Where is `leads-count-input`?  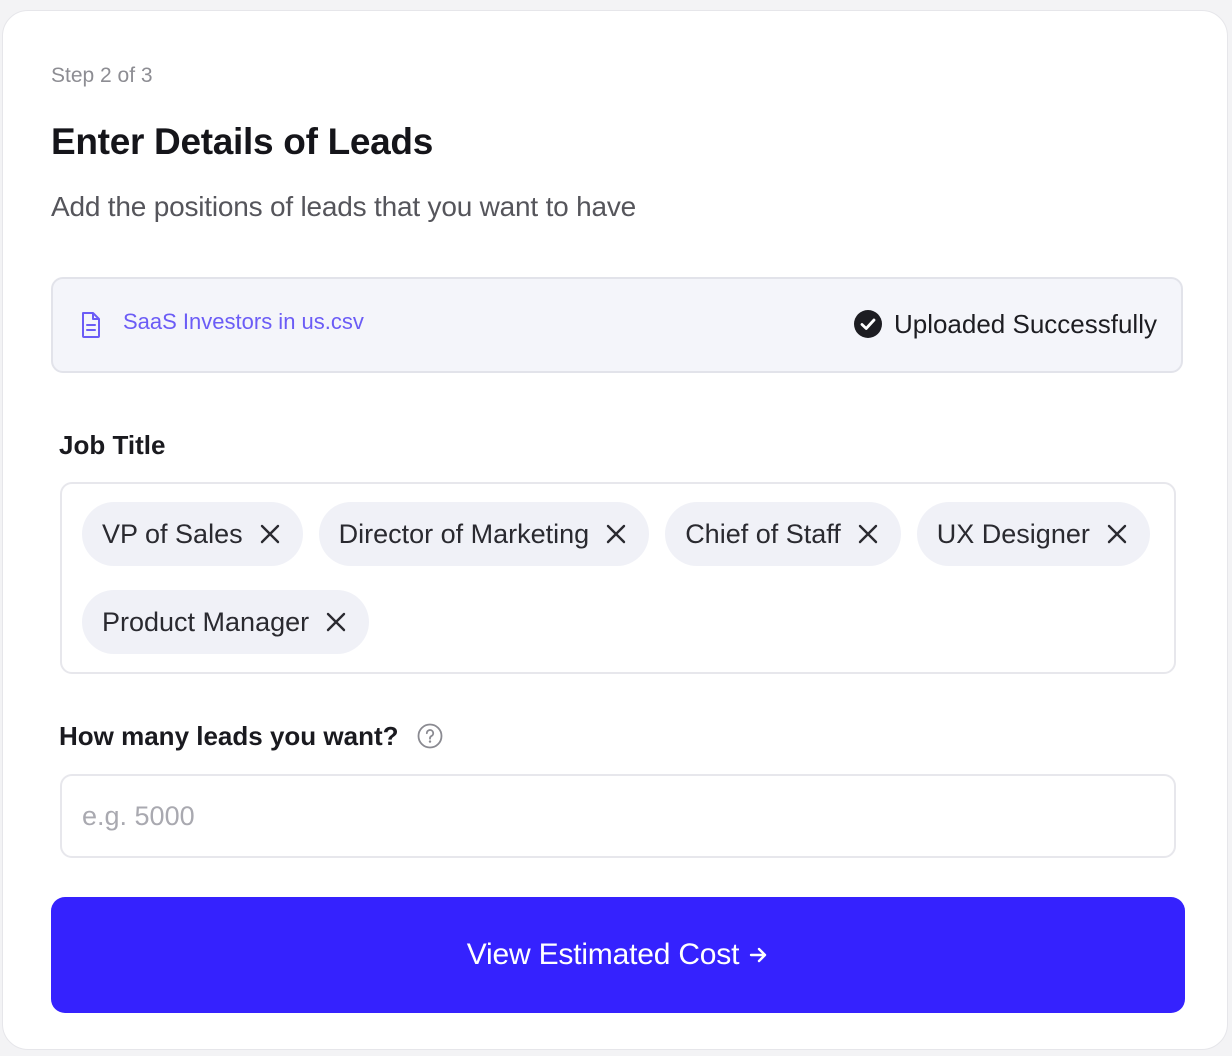
leads-count-input is located at coordinates (618, 816).